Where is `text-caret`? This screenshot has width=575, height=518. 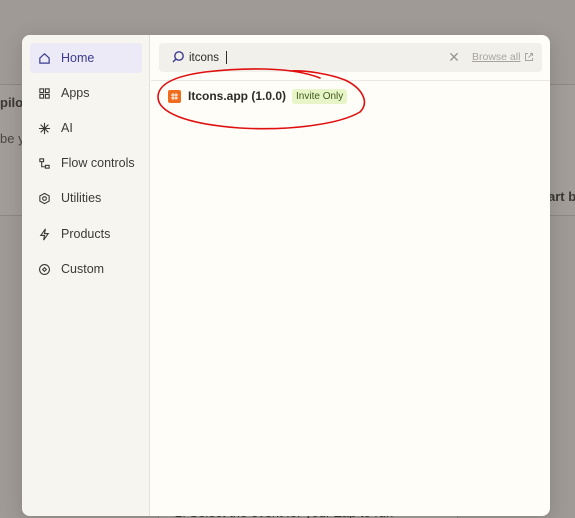 text-caret is located at coordinates (226, 57).